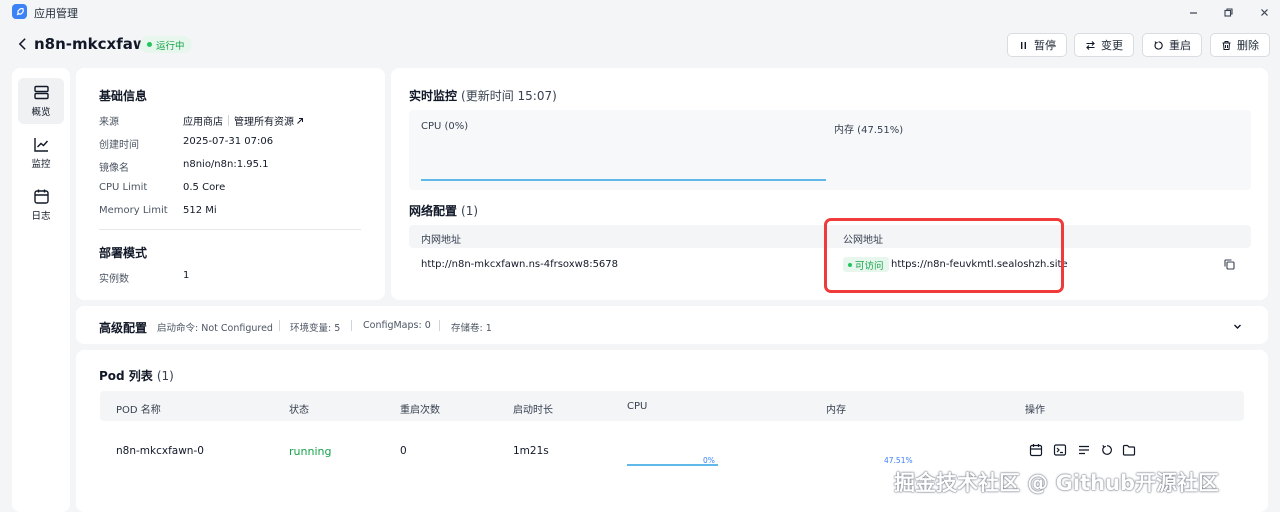  I want to click on pod-status: running, so click(310, 451).